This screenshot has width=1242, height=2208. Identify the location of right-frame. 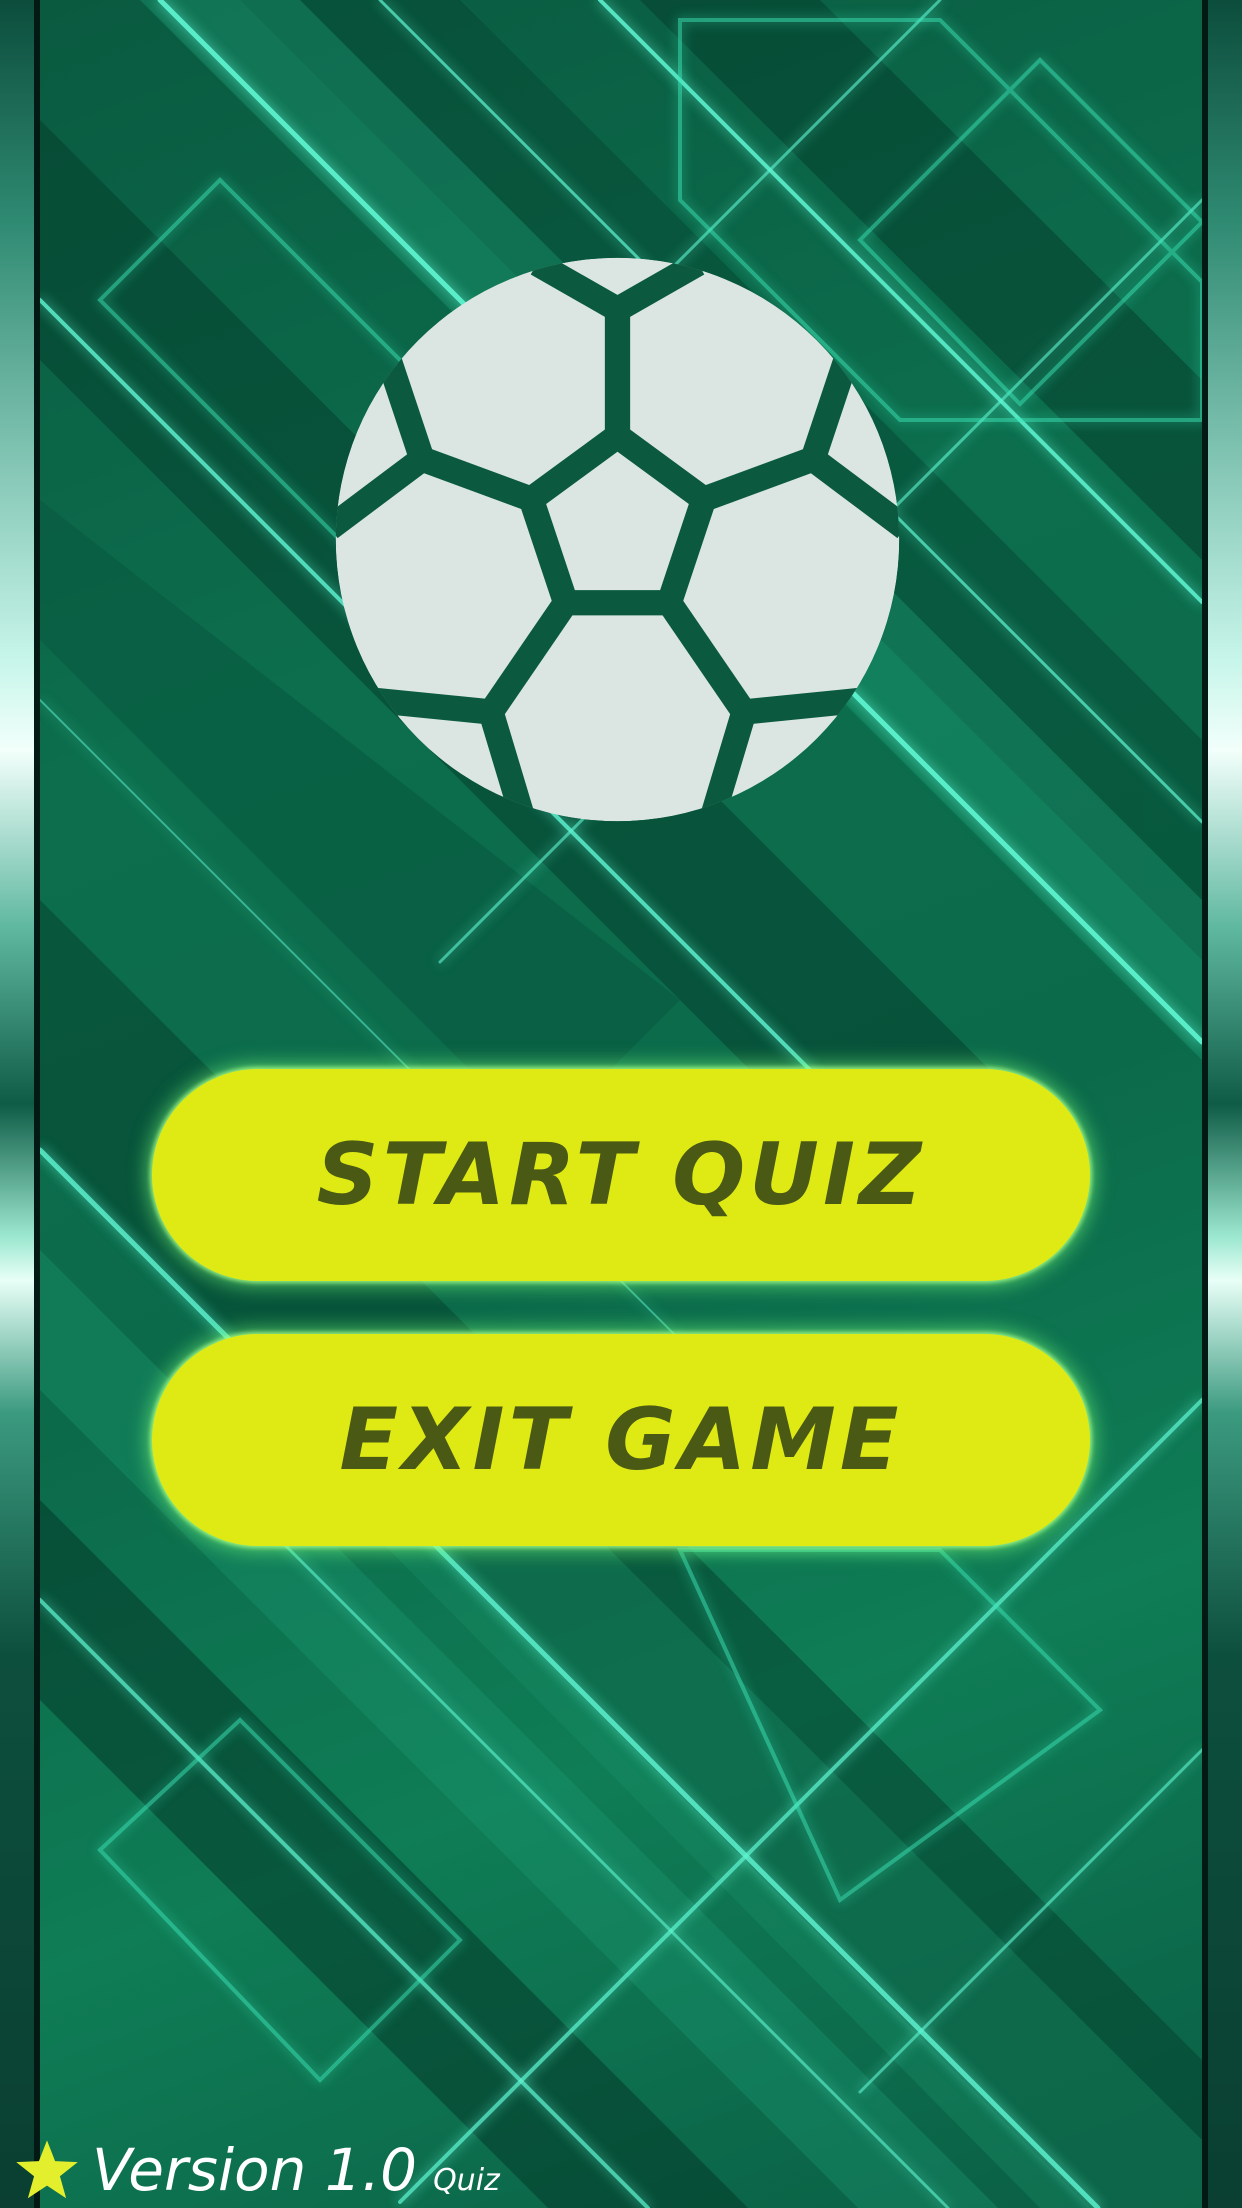
(1222, 1104).